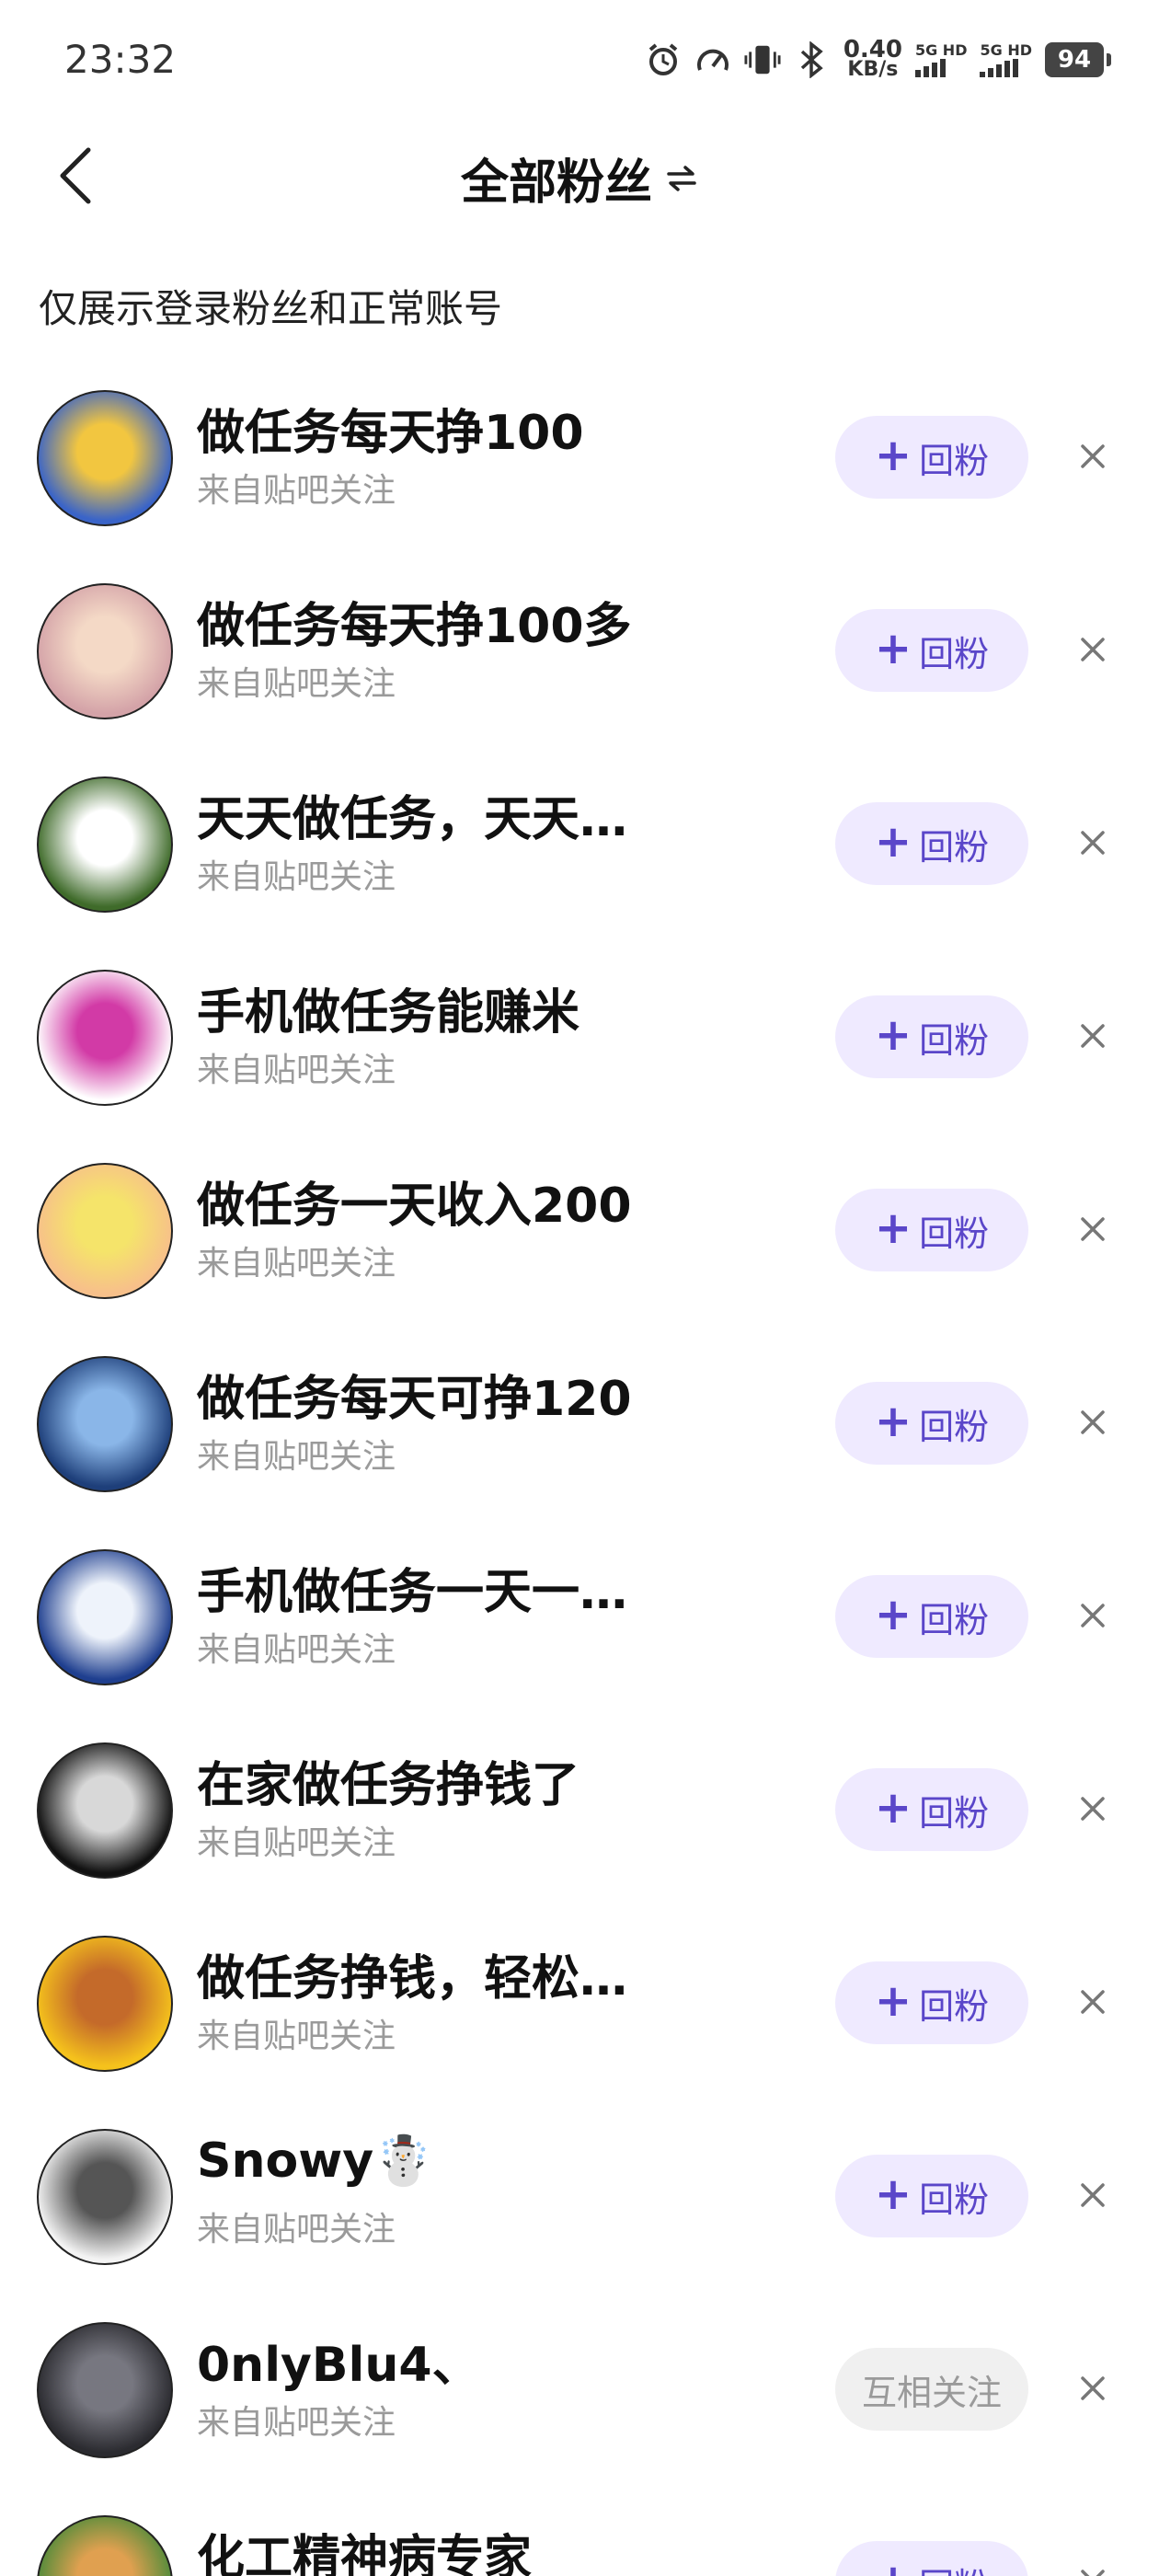 Image resolution: width=1159 pixels, height=2576 pixels. I want to click on battery-indicator: 94, so click(1078, 59).